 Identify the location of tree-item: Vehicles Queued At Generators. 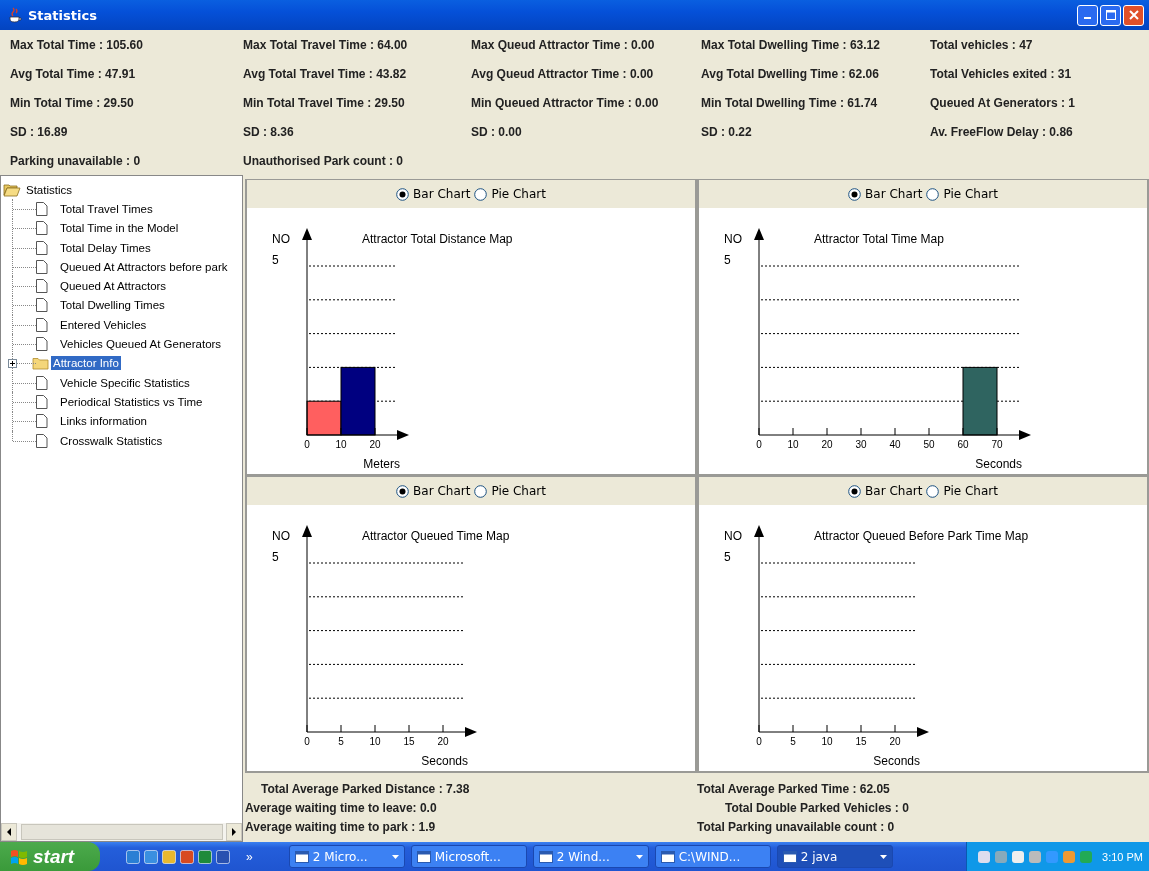
(141, 344).